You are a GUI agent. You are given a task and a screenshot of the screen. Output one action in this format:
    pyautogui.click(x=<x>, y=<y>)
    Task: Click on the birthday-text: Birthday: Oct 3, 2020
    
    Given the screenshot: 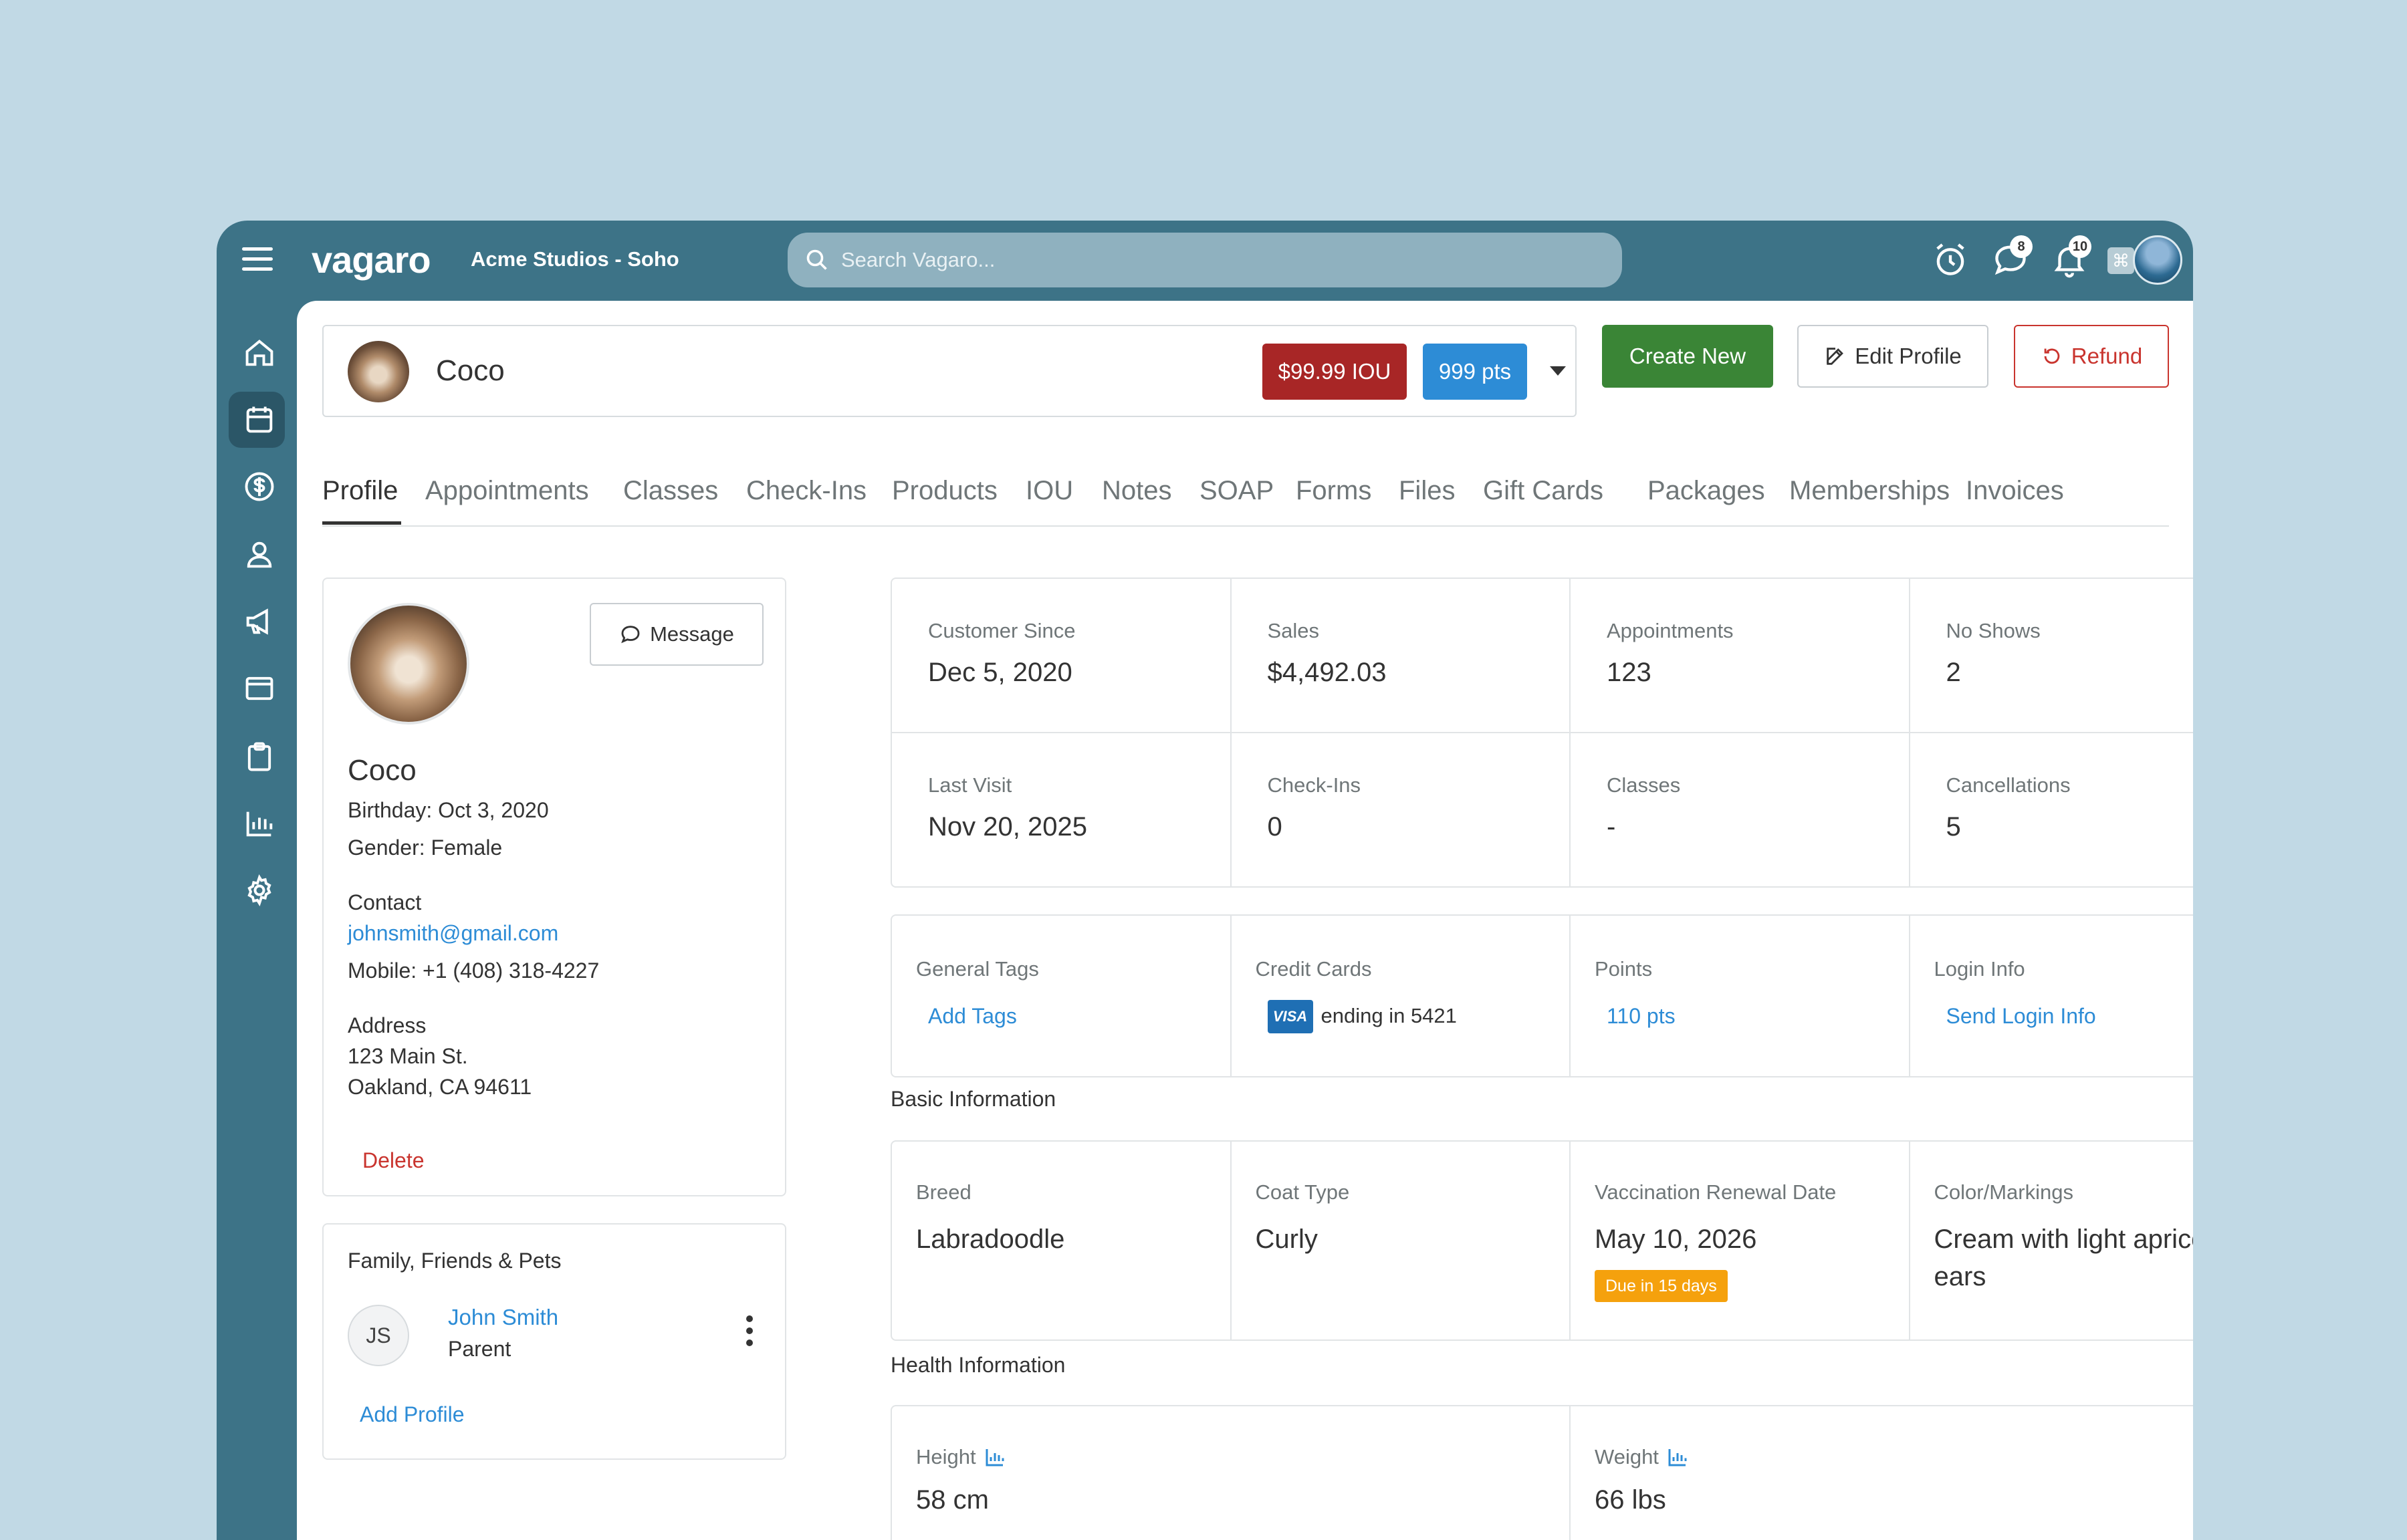 What is the action you would take?
    pyautogui.click(x=449, y=810)
    